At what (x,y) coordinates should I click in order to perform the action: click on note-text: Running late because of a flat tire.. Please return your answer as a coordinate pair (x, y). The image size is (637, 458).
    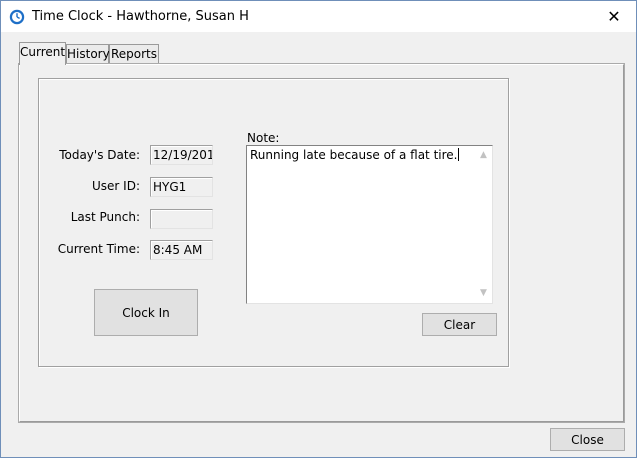
    Looking at the image, I should click on (355, 155).